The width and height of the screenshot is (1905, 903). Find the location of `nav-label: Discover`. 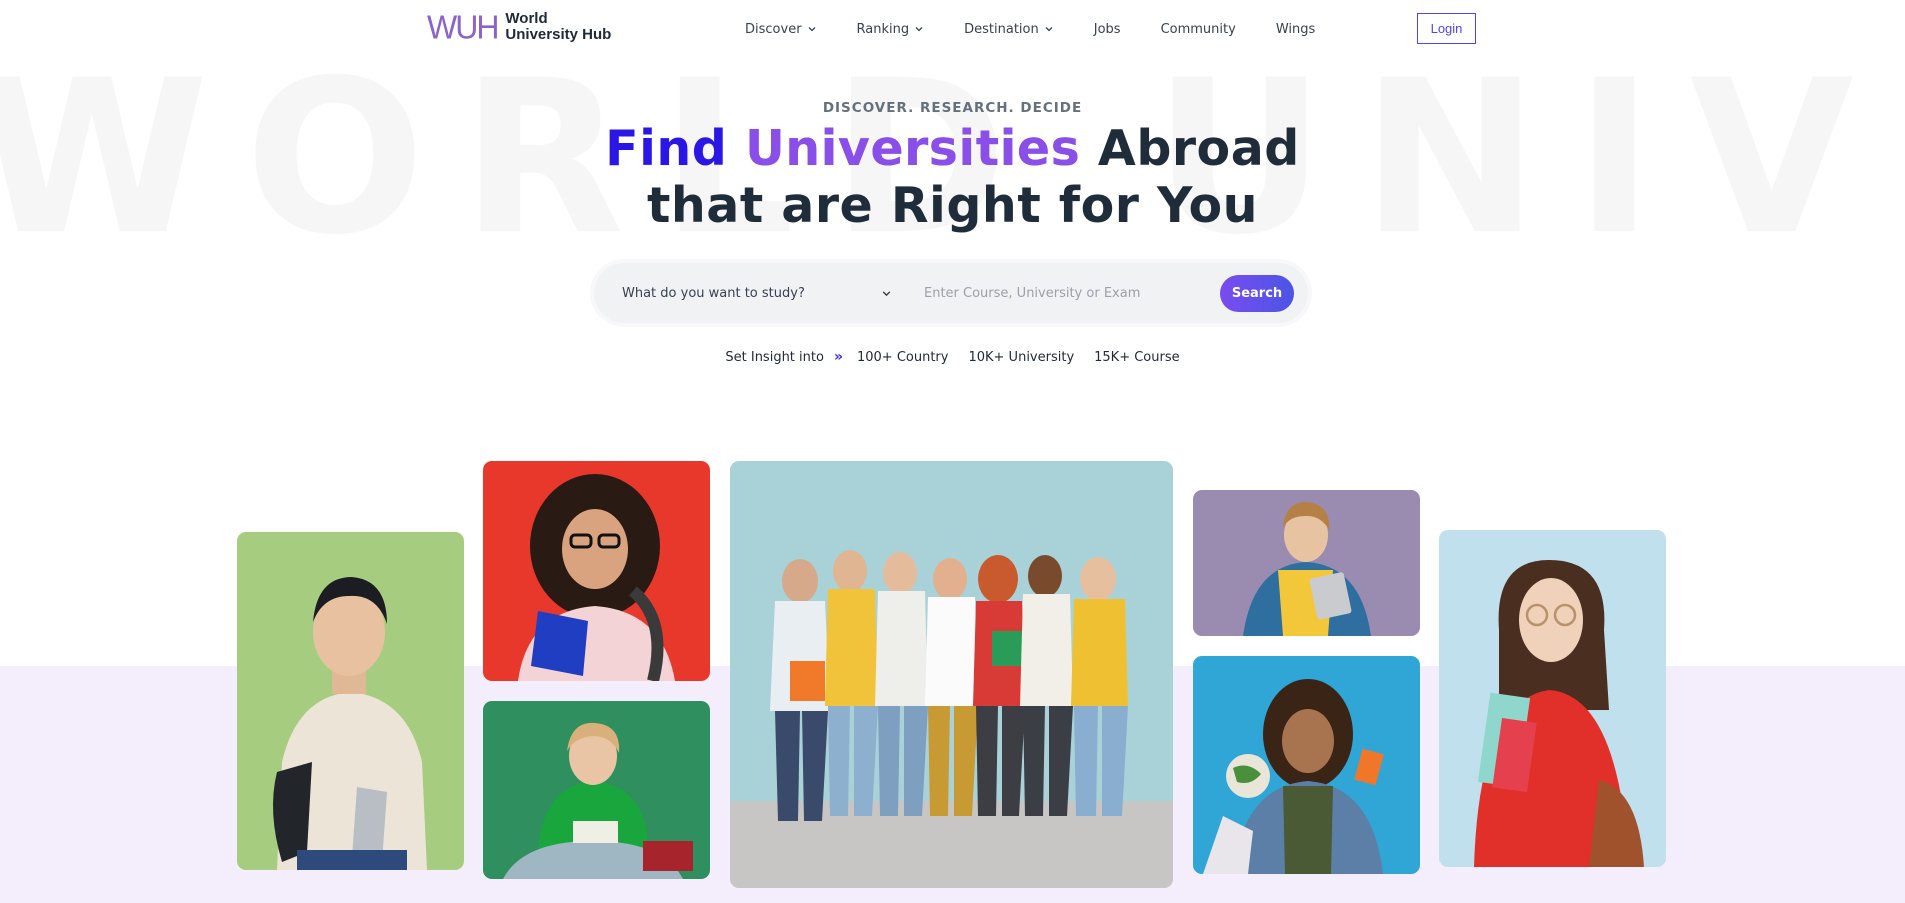

nav-label: Discover is located at coordinates (773, 29).